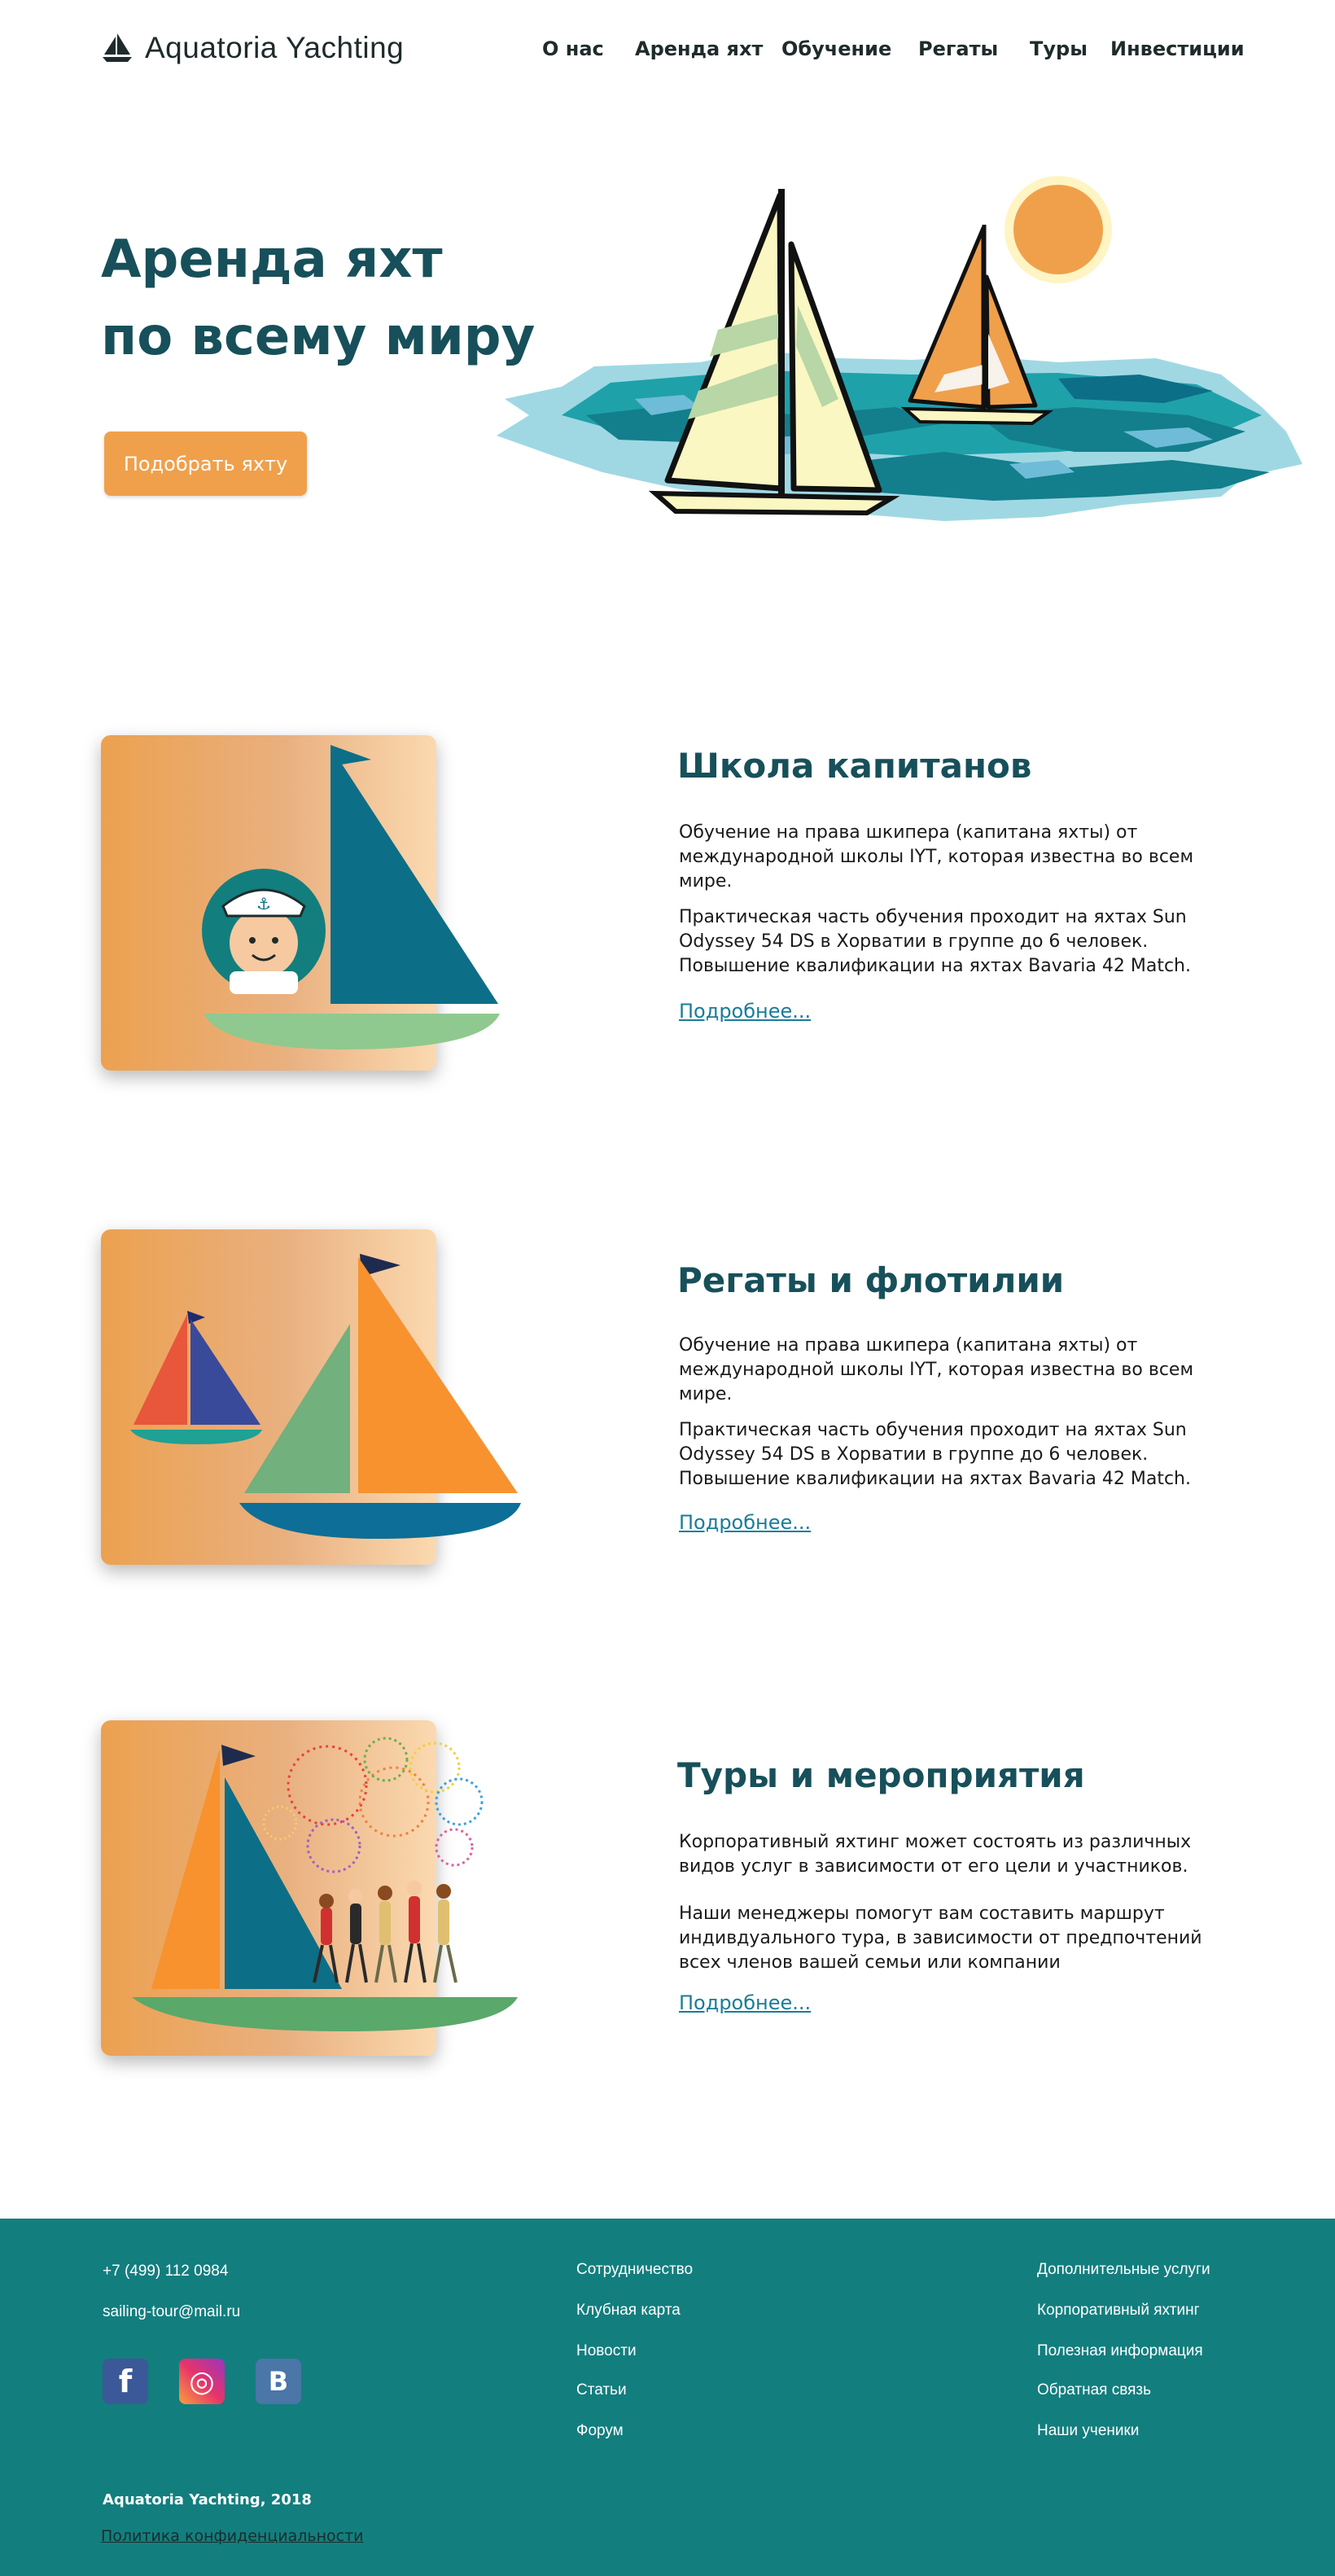 Image resolution: width=1335 pixels, height=2576 pixels. What do you see at coordinates (351, 897) in the screenshot?
I see `captain-school-illustration: ⚓` at bounding box center [351, 897].